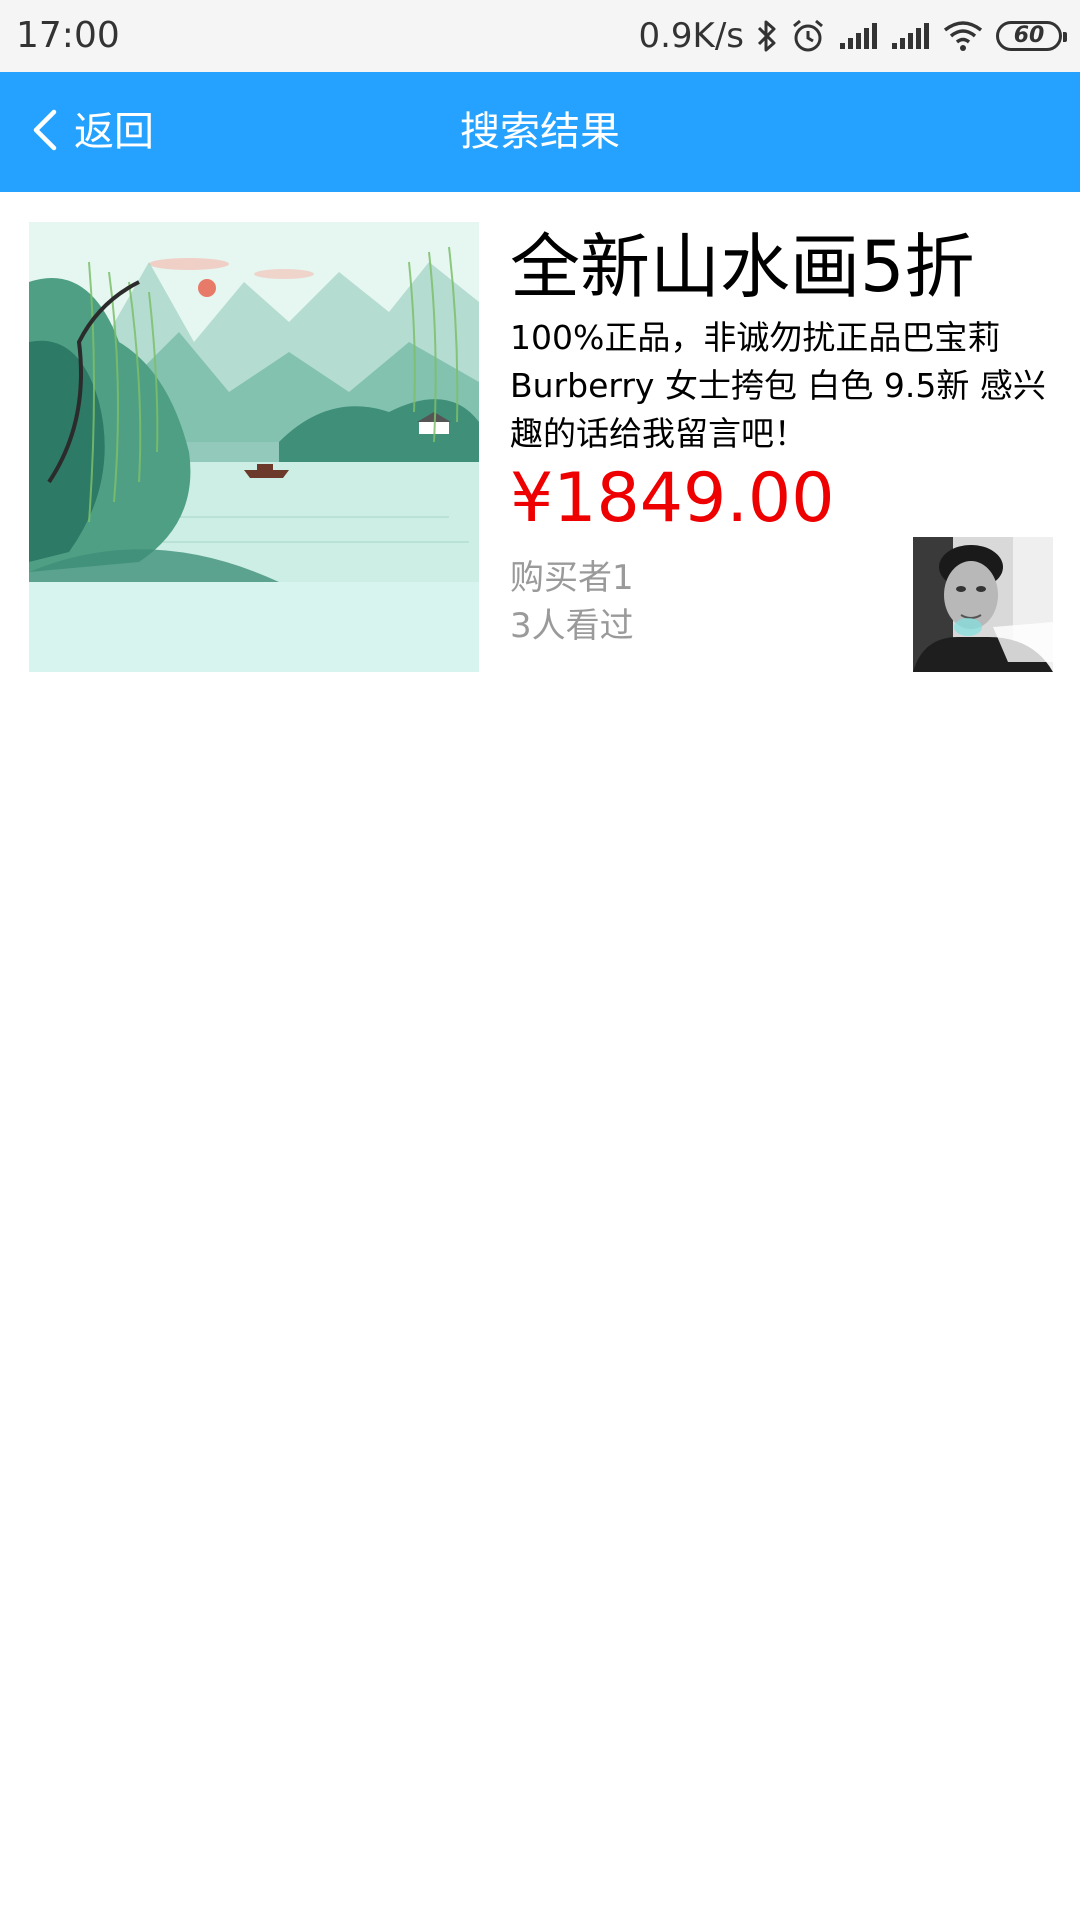  I want to click on page-title: 搜索结果, so click(540, 132).